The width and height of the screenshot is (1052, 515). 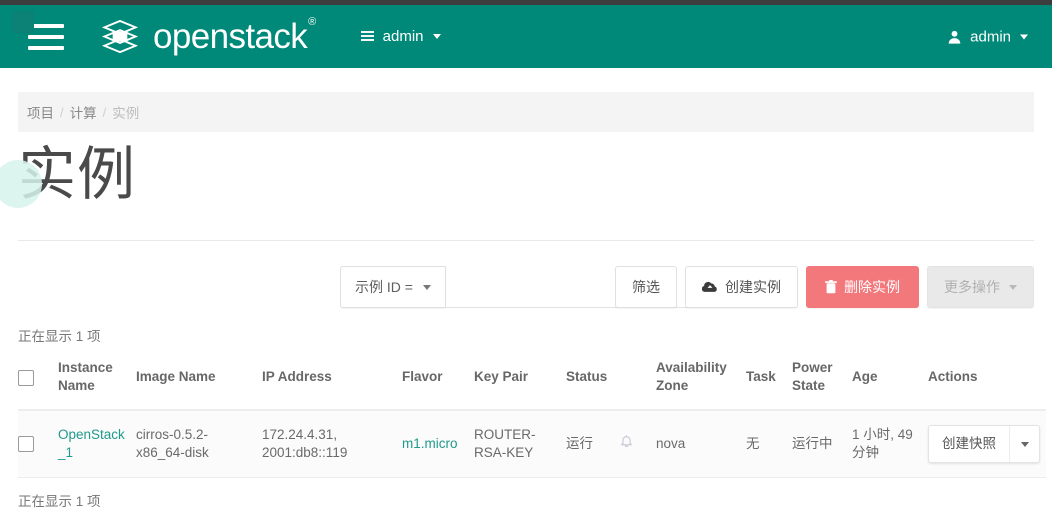 I want to click on column-header-power-state: Power State, so click(x=822, y=383).